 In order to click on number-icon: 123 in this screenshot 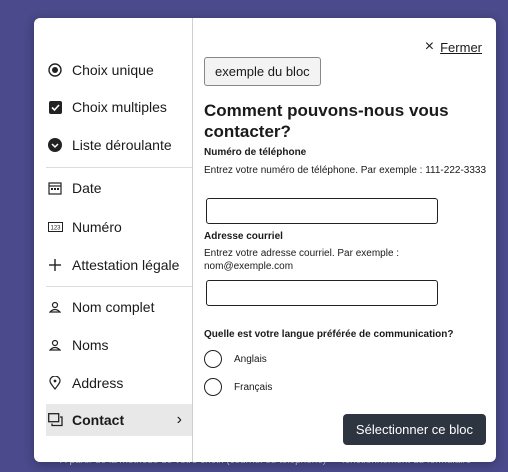, I will do `click(55, 227)`.